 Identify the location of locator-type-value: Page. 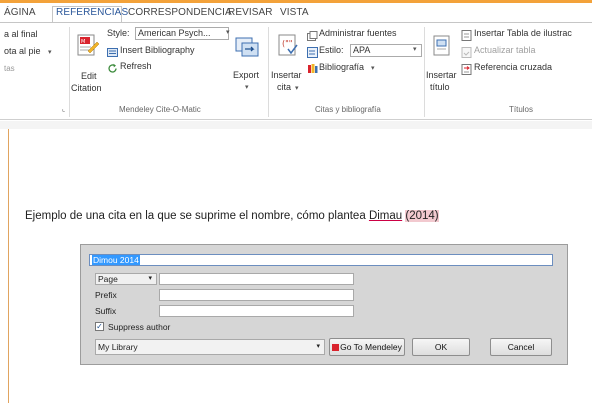
(108, 279).